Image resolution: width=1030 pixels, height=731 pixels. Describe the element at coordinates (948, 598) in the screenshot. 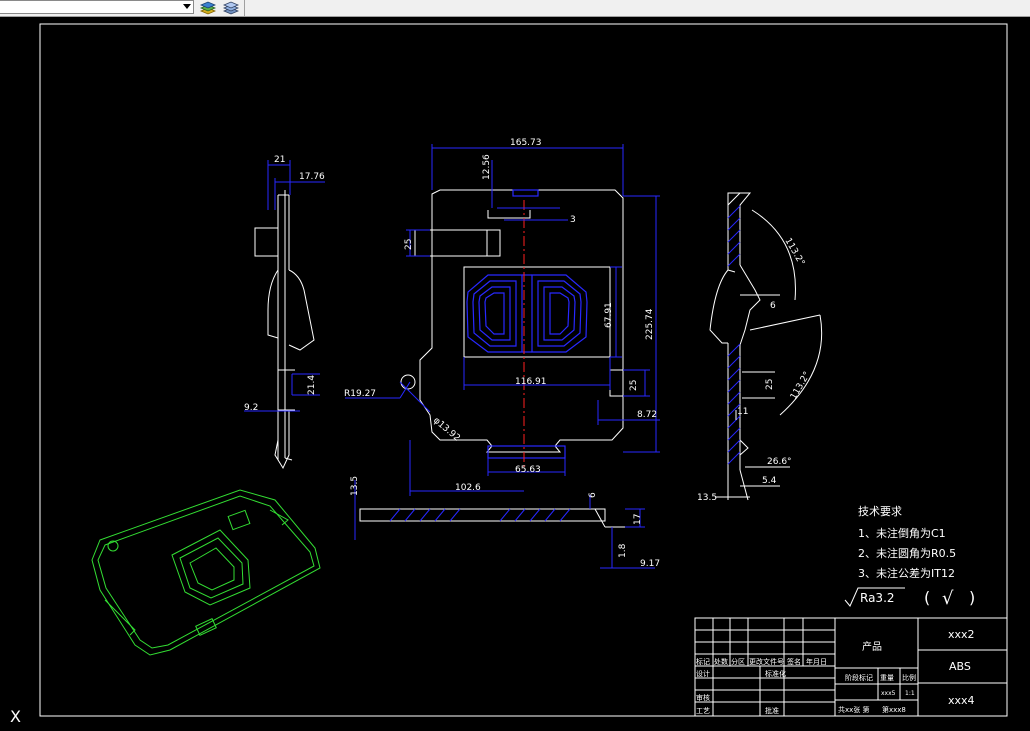

I see `roughness-check: √` at that location.